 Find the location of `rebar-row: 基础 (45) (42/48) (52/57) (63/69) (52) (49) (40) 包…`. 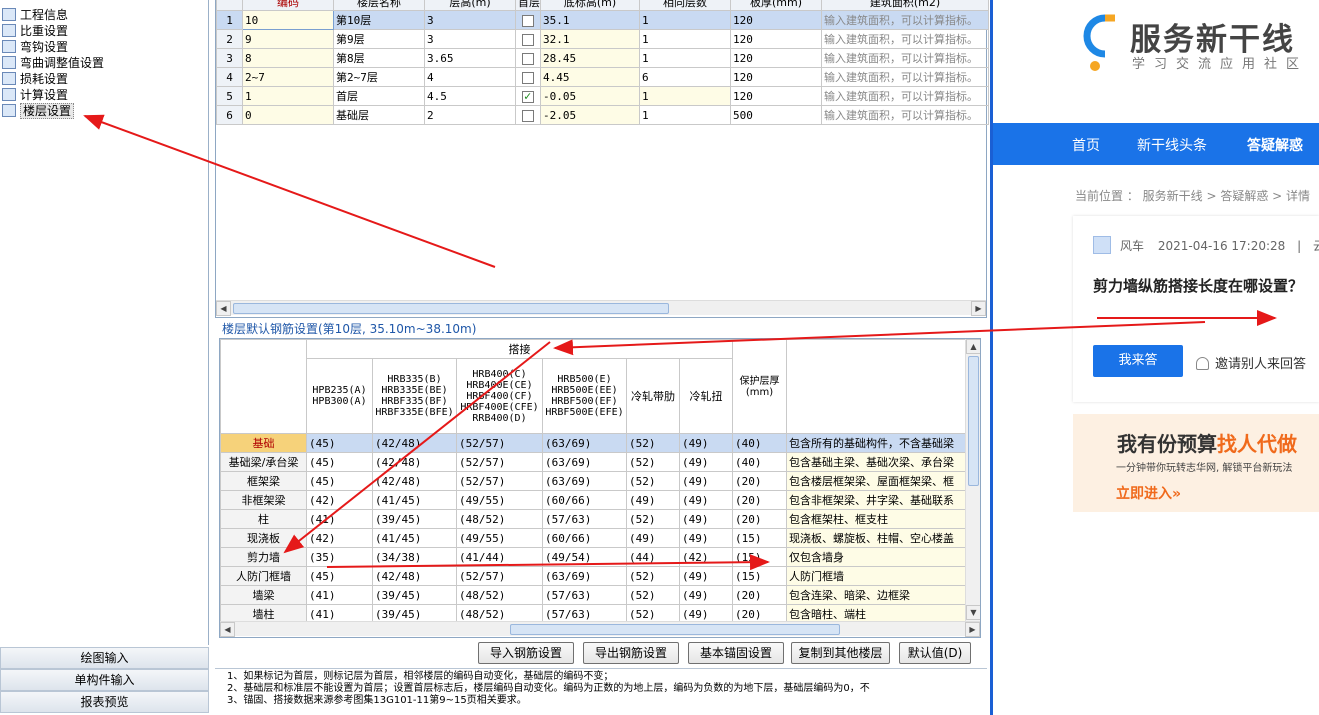

rebar-row: 基础 (45) (42/48) (52/57) (63/69) (52) (49) (40) 包… is located at coordinates (593, 443).